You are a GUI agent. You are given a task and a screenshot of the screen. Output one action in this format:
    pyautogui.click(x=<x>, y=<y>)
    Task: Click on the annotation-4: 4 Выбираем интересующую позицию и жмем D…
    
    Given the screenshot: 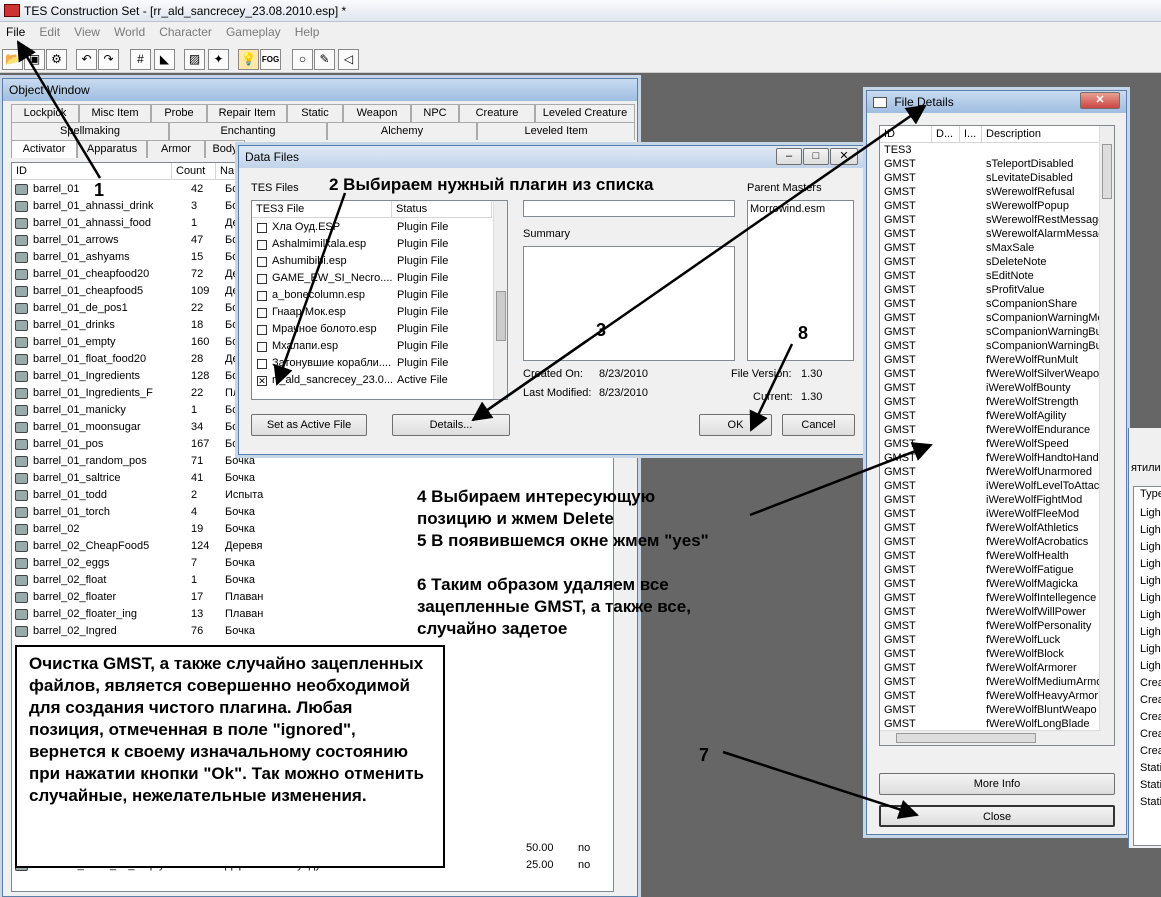 What is the action you would take?
    pyautogui.click(x=536, y=507)
    